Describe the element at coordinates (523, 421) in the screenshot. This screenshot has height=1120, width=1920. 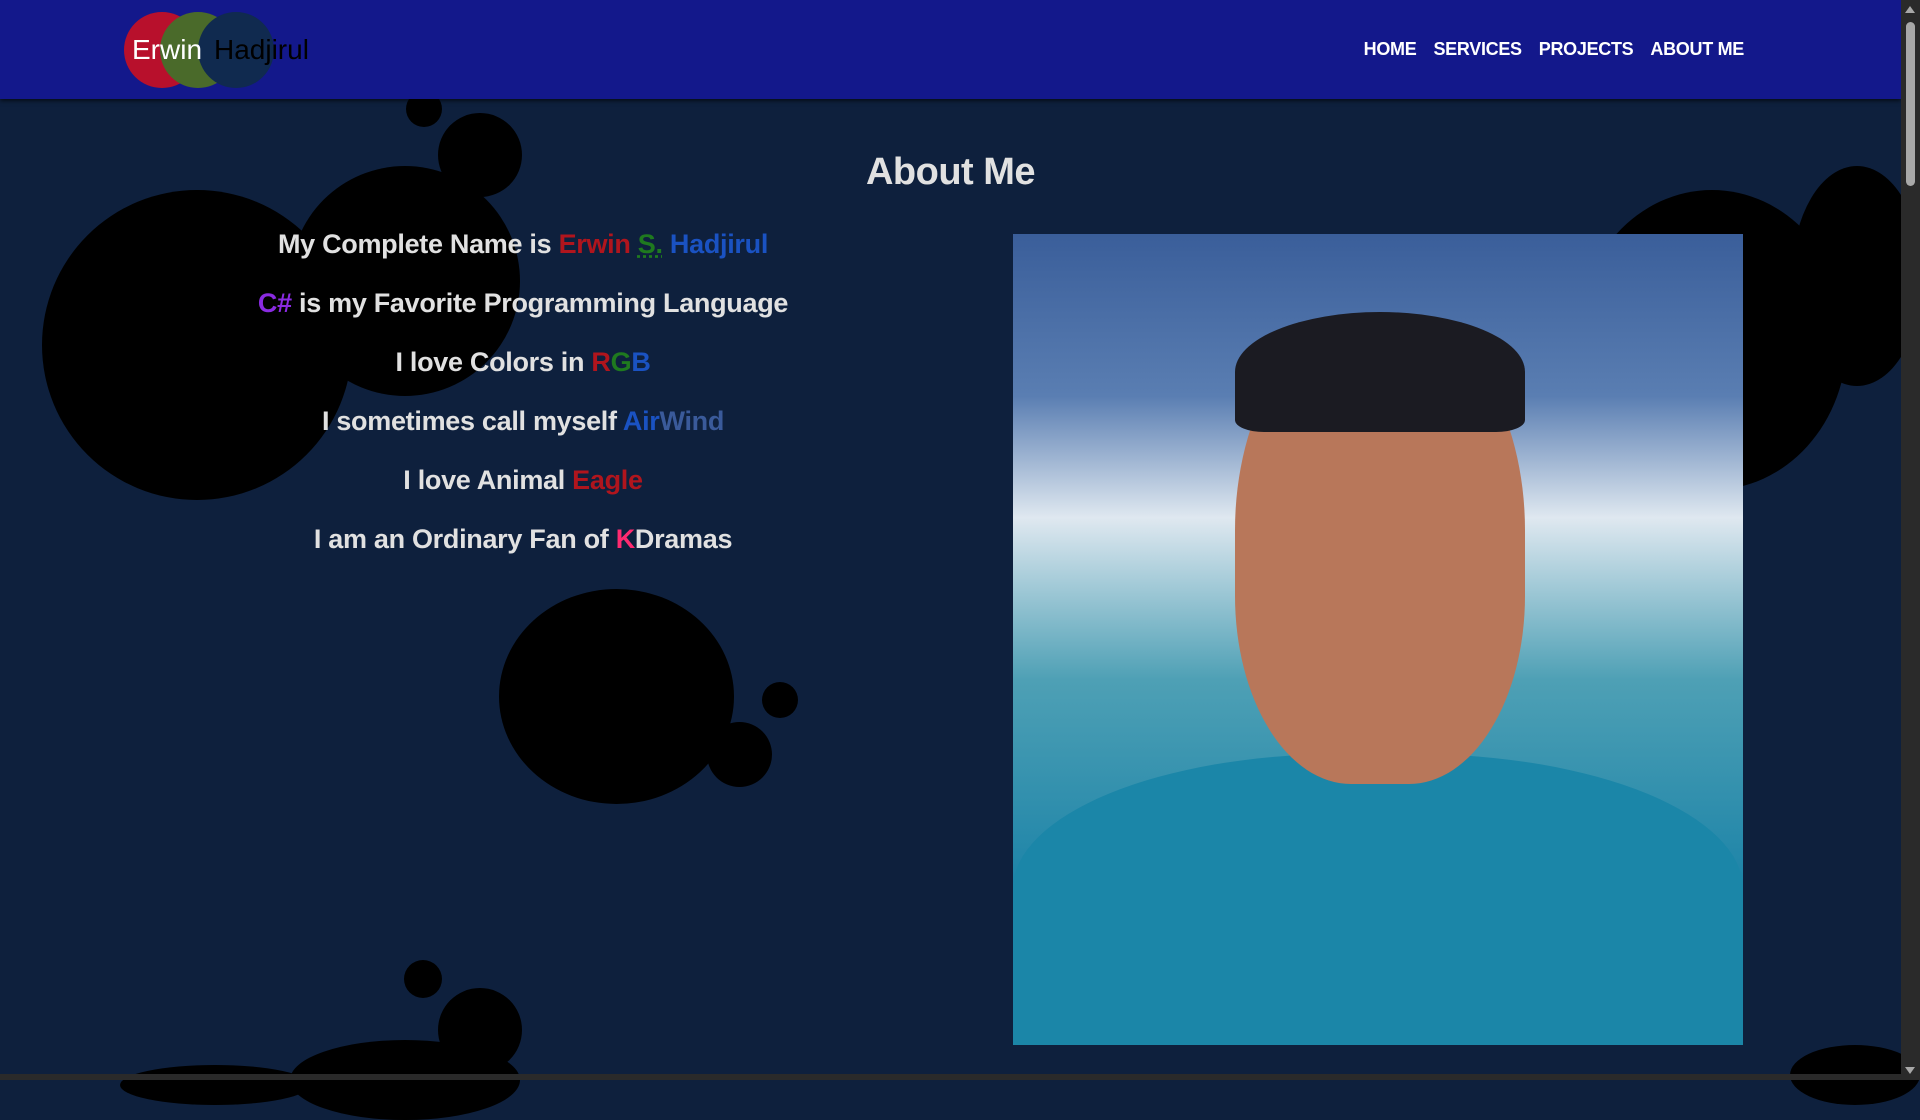
I see `fact-nickname: I sometimes call myself AirWind` at that location.